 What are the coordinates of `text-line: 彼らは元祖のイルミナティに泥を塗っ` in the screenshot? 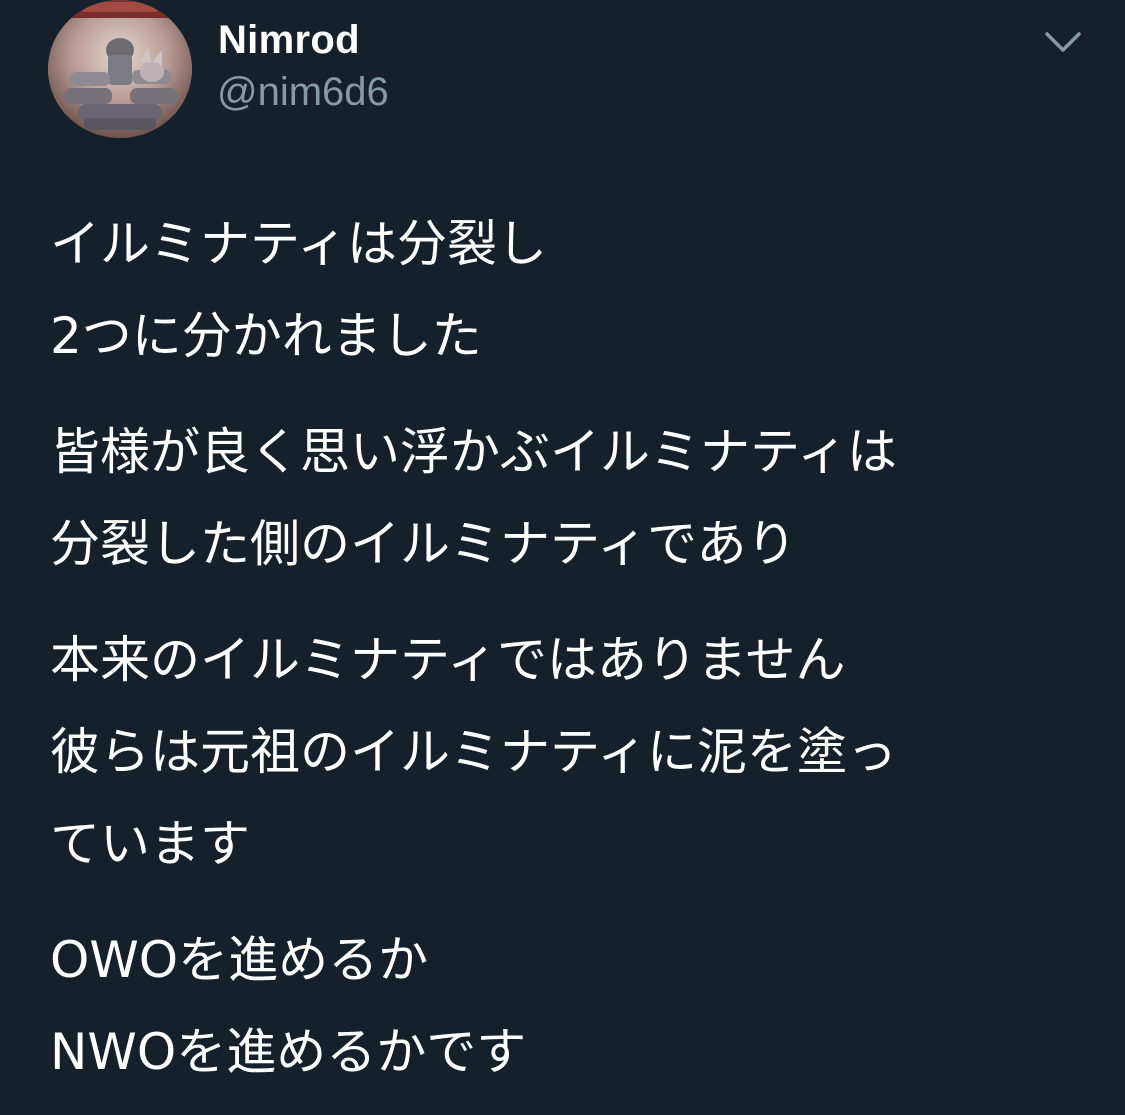 It's located at (473, 752).